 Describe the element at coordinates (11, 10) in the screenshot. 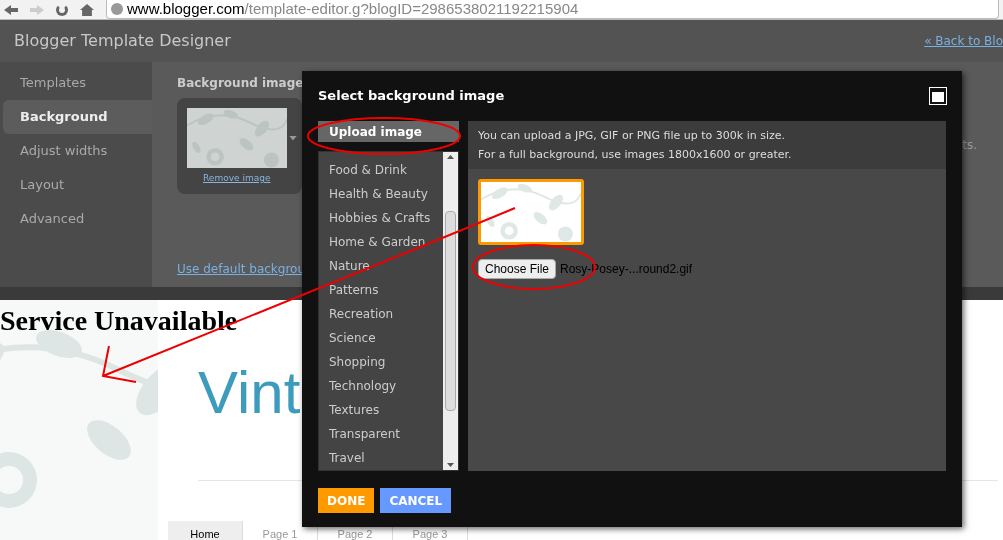

I see `back-icon` at that location.